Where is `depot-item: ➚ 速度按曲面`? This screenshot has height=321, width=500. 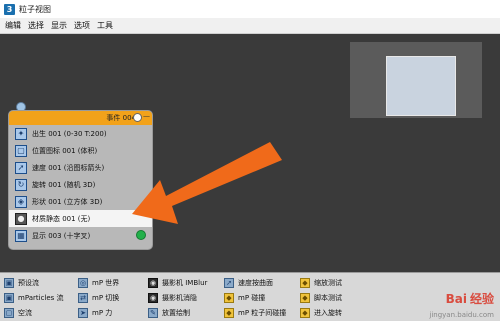
depot-item: ➚ 速度按曲面 is located at coordinates (248, 283).